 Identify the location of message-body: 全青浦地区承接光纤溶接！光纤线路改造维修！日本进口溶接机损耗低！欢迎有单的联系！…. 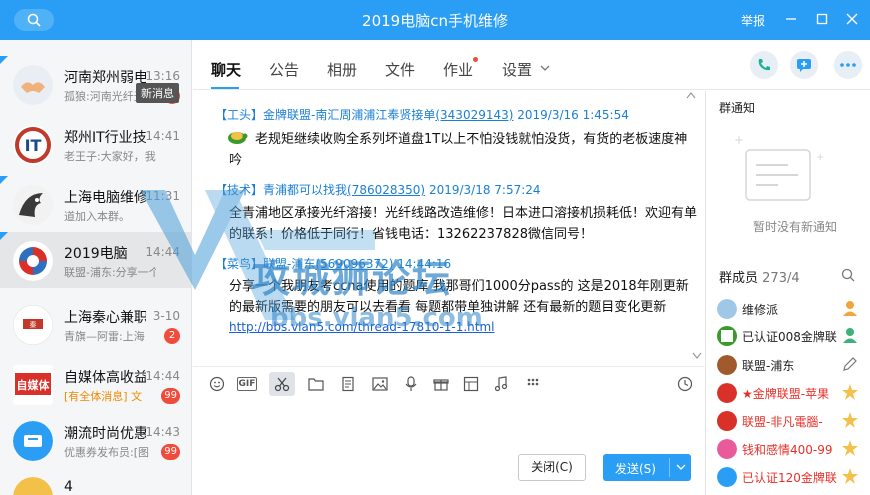
(463, 224).